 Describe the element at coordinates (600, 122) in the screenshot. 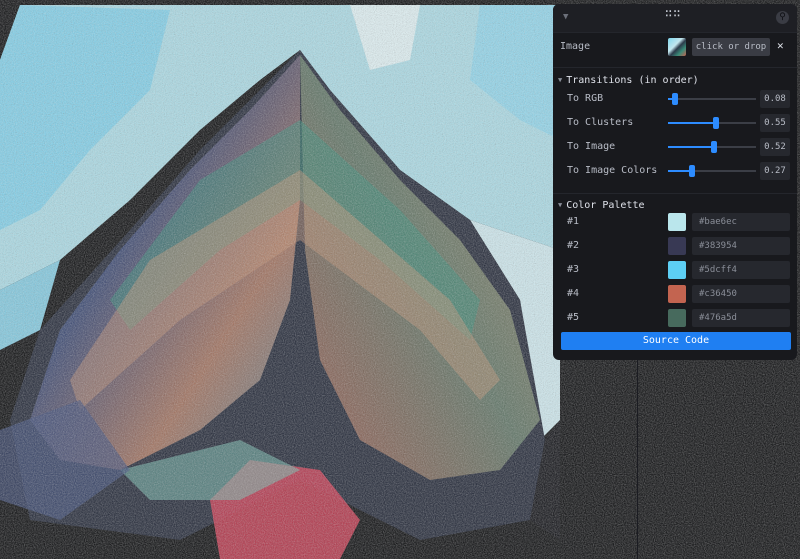

I see `transition-label: To Clusters` at that location.